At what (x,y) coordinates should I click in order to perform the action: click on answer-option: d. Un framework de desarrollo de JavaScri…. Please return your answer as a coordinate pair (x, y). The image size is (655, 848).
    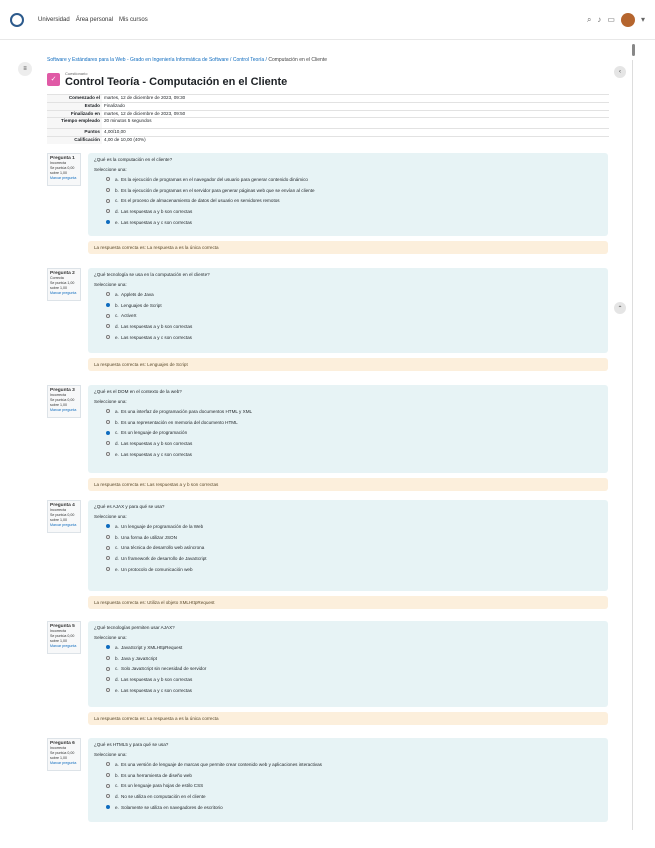
    Looking at the image, I should click on (348, 558).